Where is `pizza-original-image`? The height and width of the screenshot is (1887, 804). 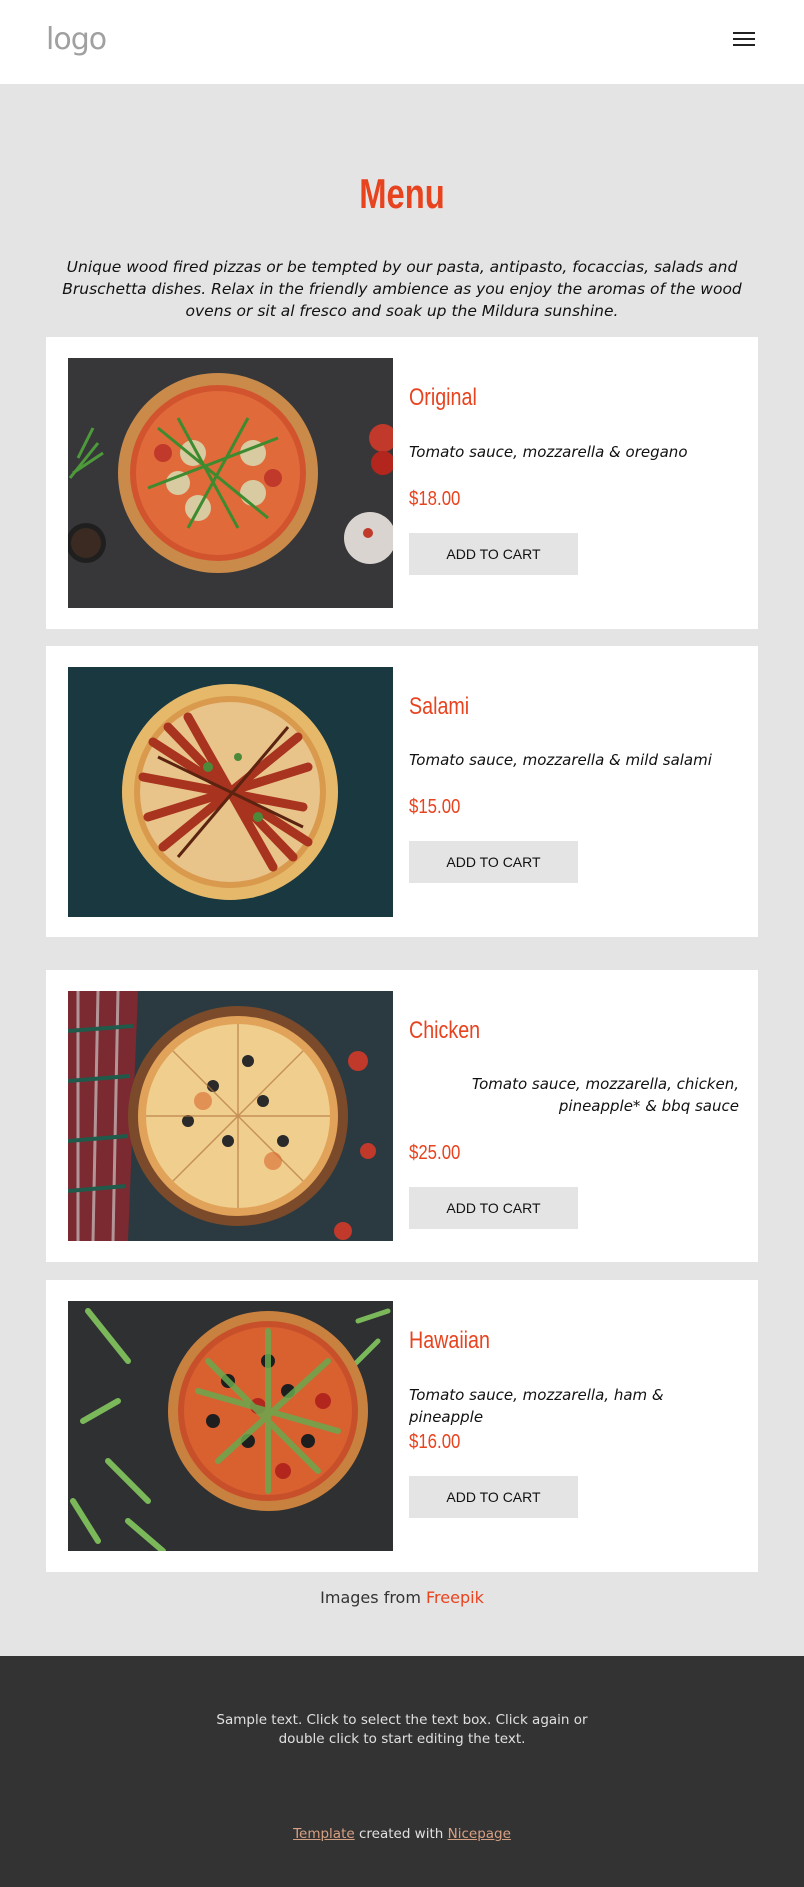
pizza-original-image is located at coordinates (230, 483).